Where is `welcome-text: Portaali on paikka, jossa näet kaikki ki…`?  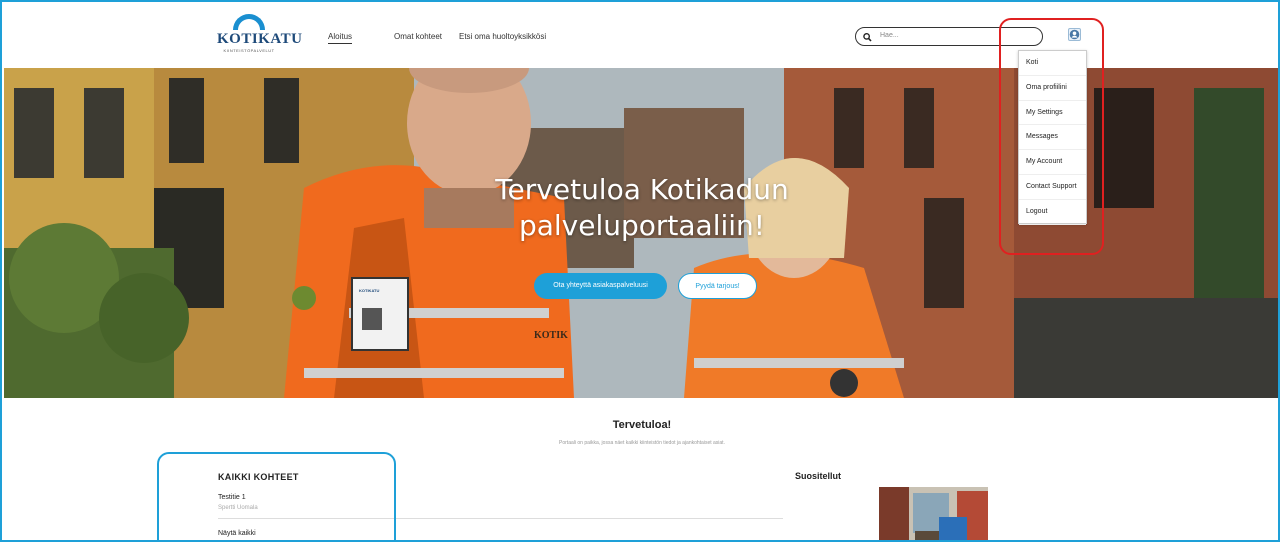 welcome-text: Portaali on paikka, jossa näet kaikki ki… is located at coordinates (642, 443).